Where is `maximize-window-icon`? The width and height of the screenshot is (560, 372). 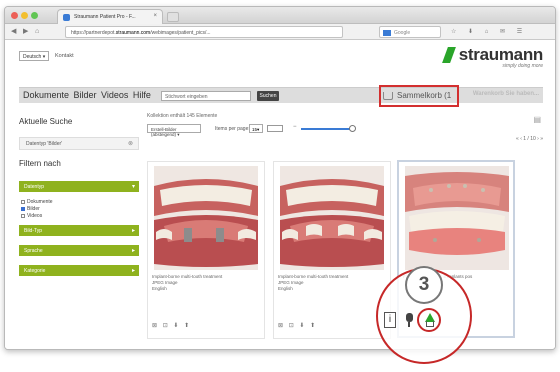
maximize-window-icon is located at coordinates (34, 15).